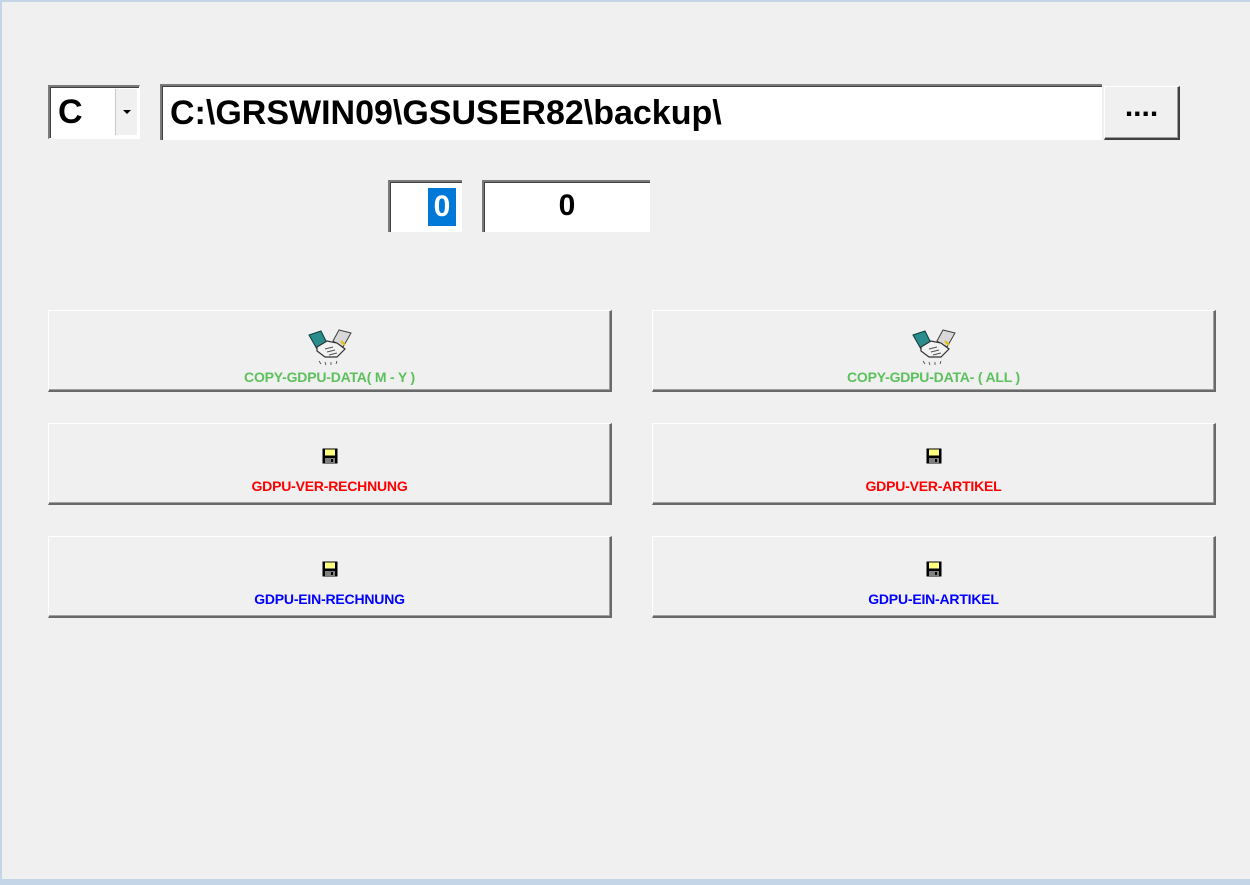  I want to click on gdpu-ein-artikel-button: GDPU-EIN-ARTIKEL, so click(934, 577).